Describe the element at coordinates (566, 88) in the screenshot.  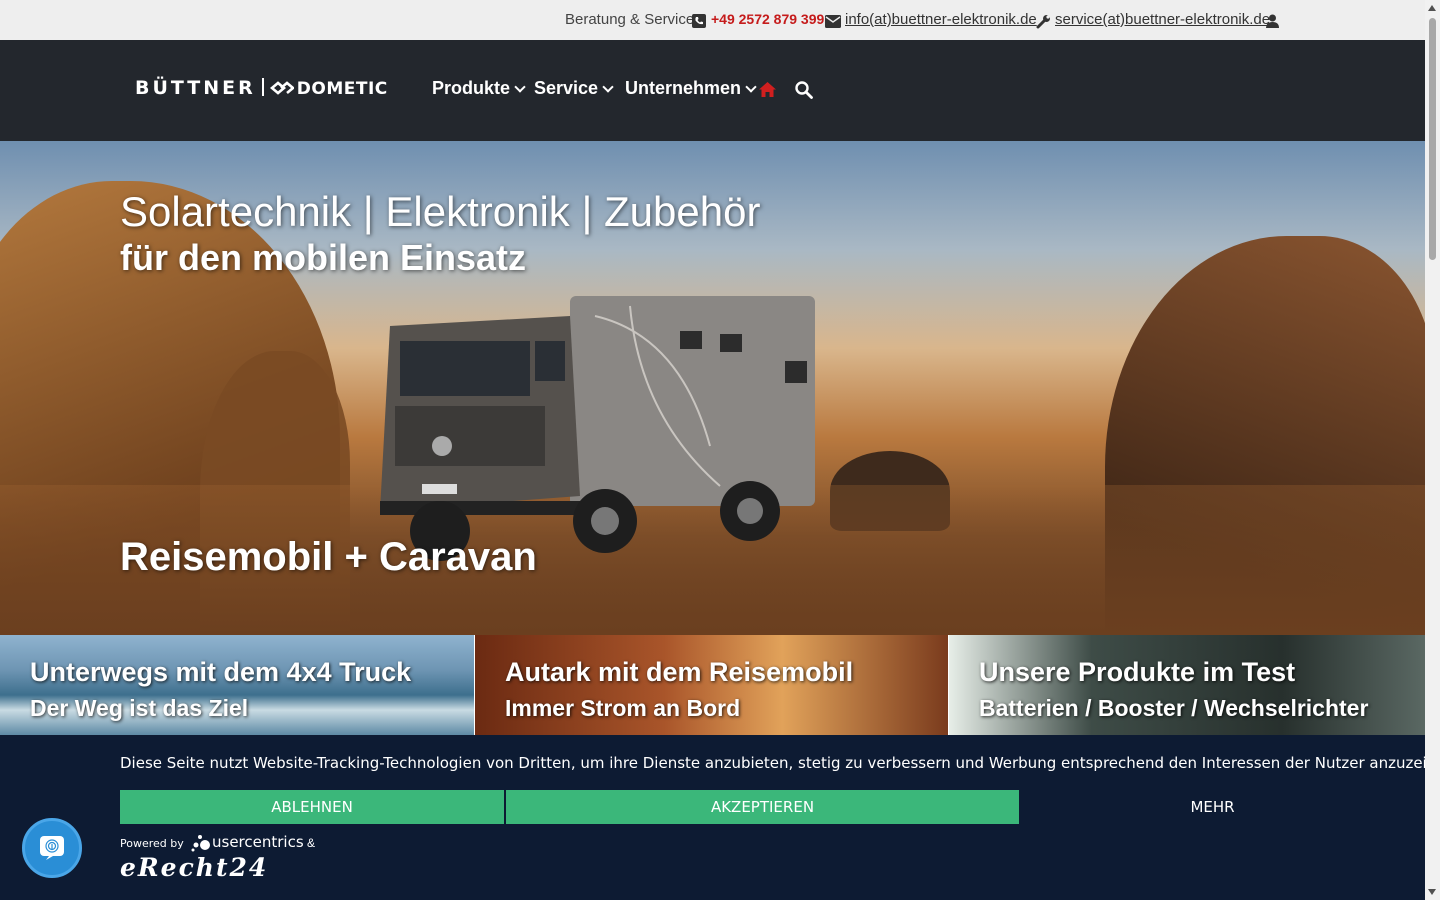
I see `nav-service-label: Service` at that location.